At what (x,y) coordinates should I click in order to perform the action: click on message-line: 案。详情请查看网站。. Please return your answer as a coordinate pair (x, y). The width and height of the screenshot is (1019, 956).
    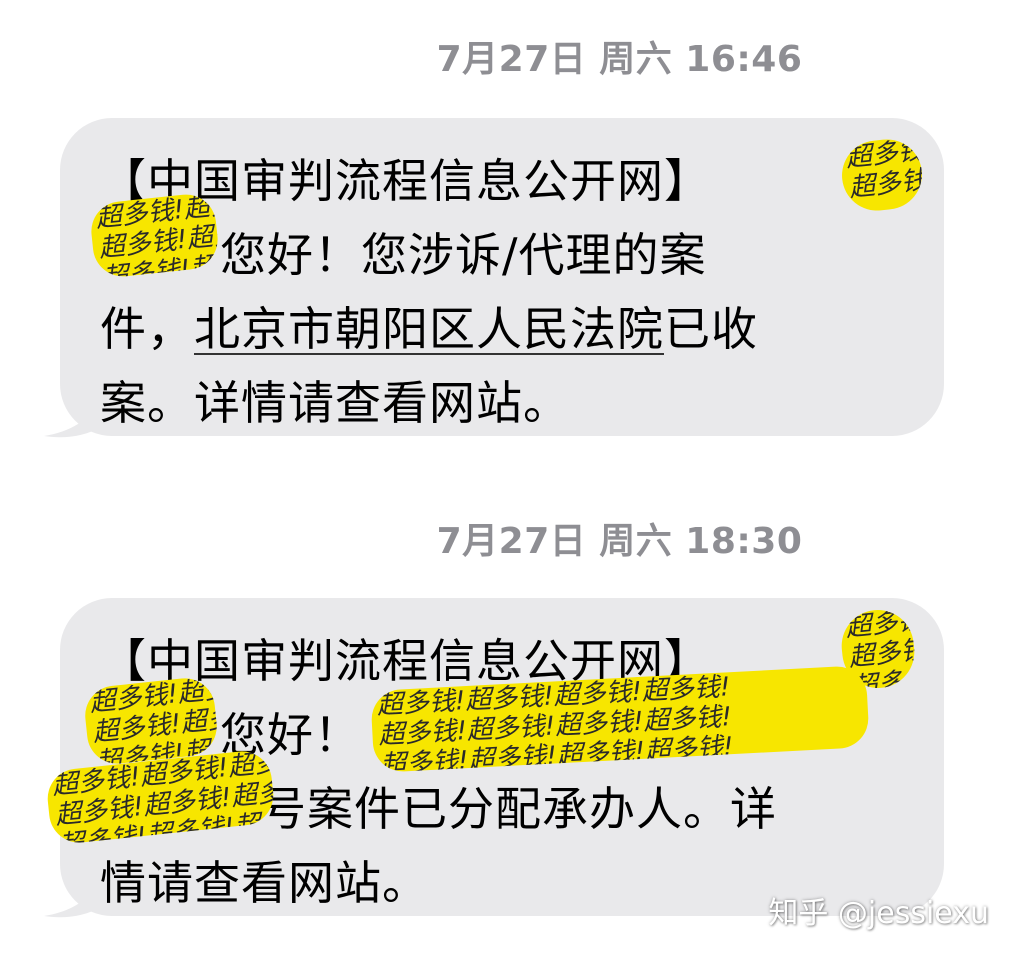
    Looking at the image, I should click on (335, 403).